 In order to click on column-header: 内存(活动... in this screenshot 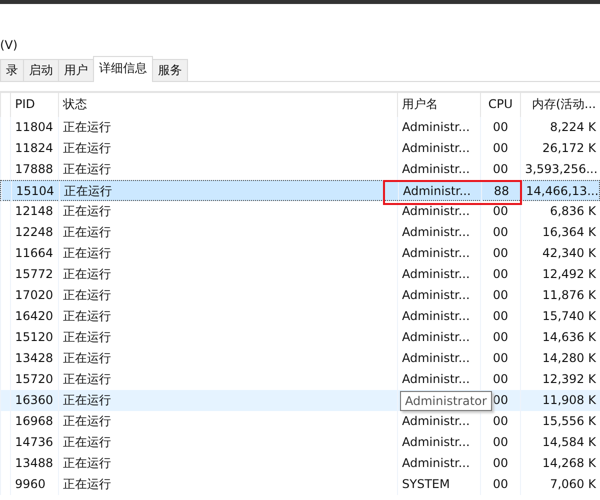, I will do `click(560, 105)`.